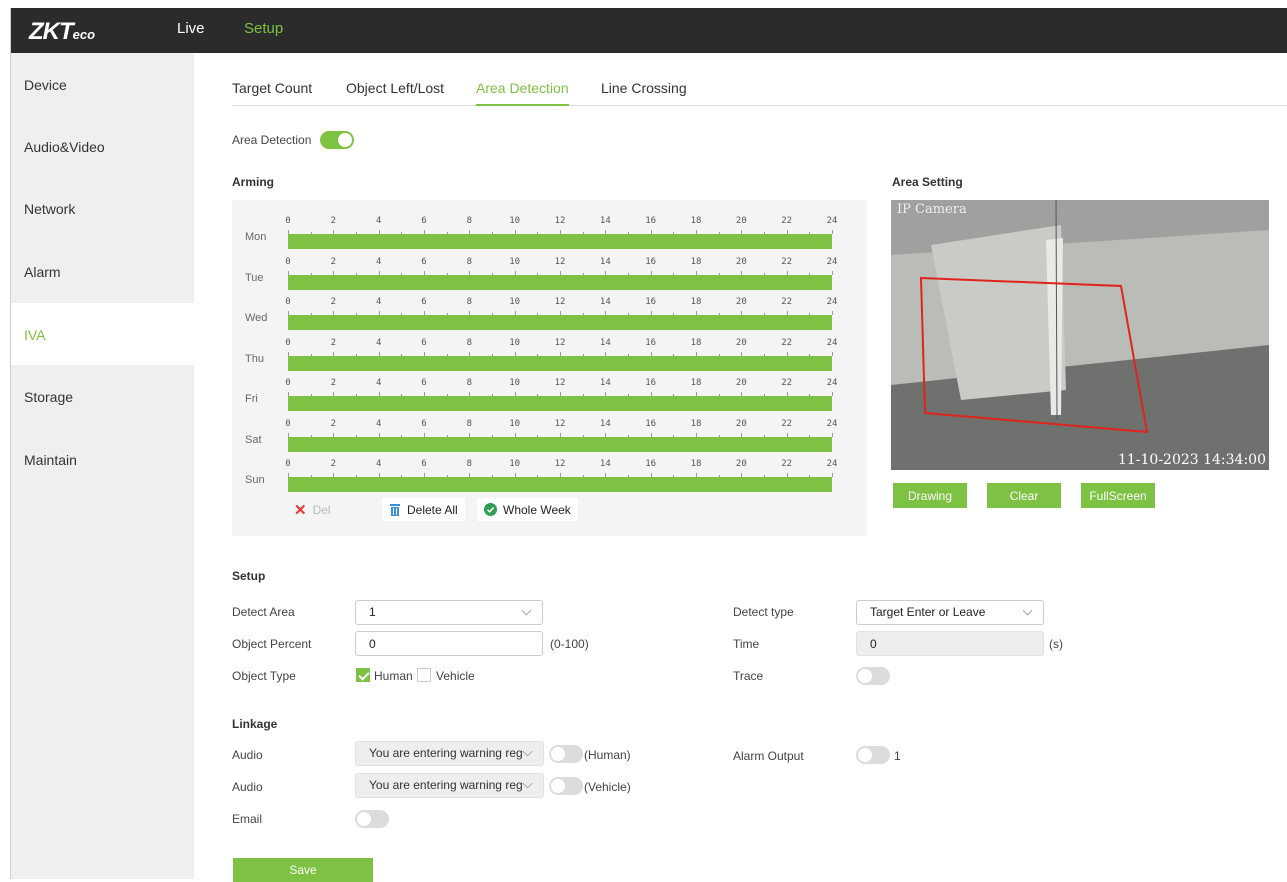  I want to click on sidebar-item-audio-video: Audio&Video, so click(102, 146).